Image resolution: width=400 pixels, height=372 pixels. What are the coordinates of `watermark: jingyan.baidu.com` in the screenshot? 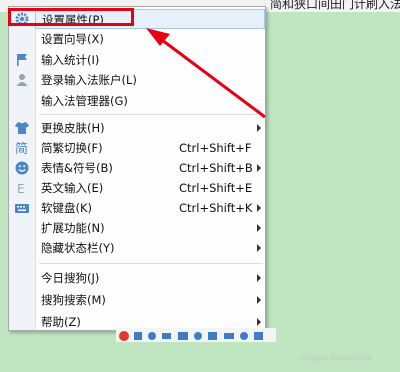 It's located at (336, 357).